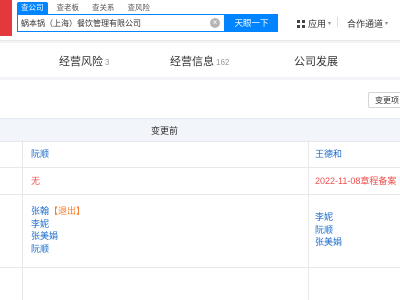  Describe the element at coordinates (301, 23) in the screenshot. I see `grid-icon` at that location.